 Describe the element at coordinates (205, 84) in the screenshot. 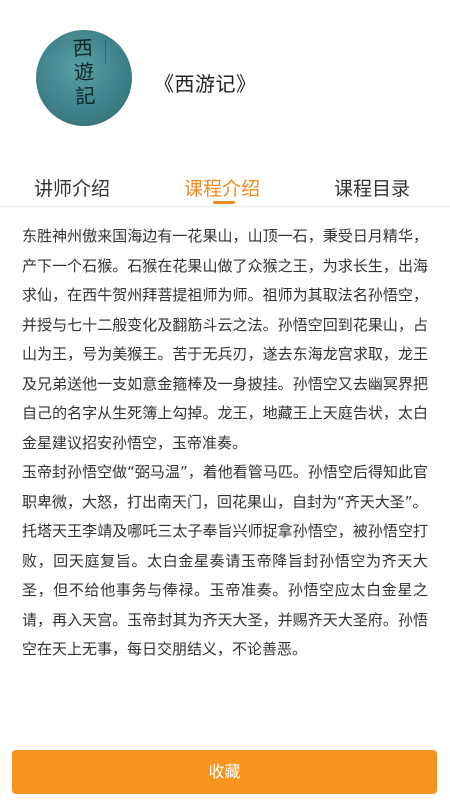

I see `book-title: 《西游记》` at that location.